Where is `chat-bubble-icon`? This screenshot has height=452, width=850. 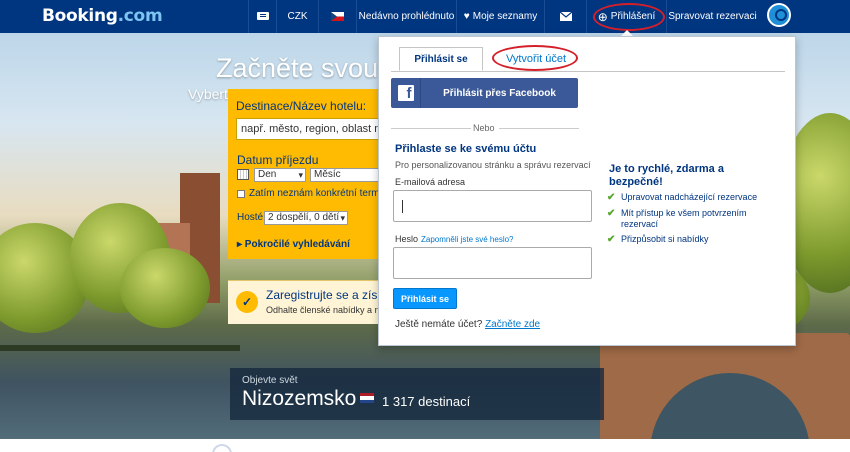
chat-bubble-icon is located at coordinates (262, 15).